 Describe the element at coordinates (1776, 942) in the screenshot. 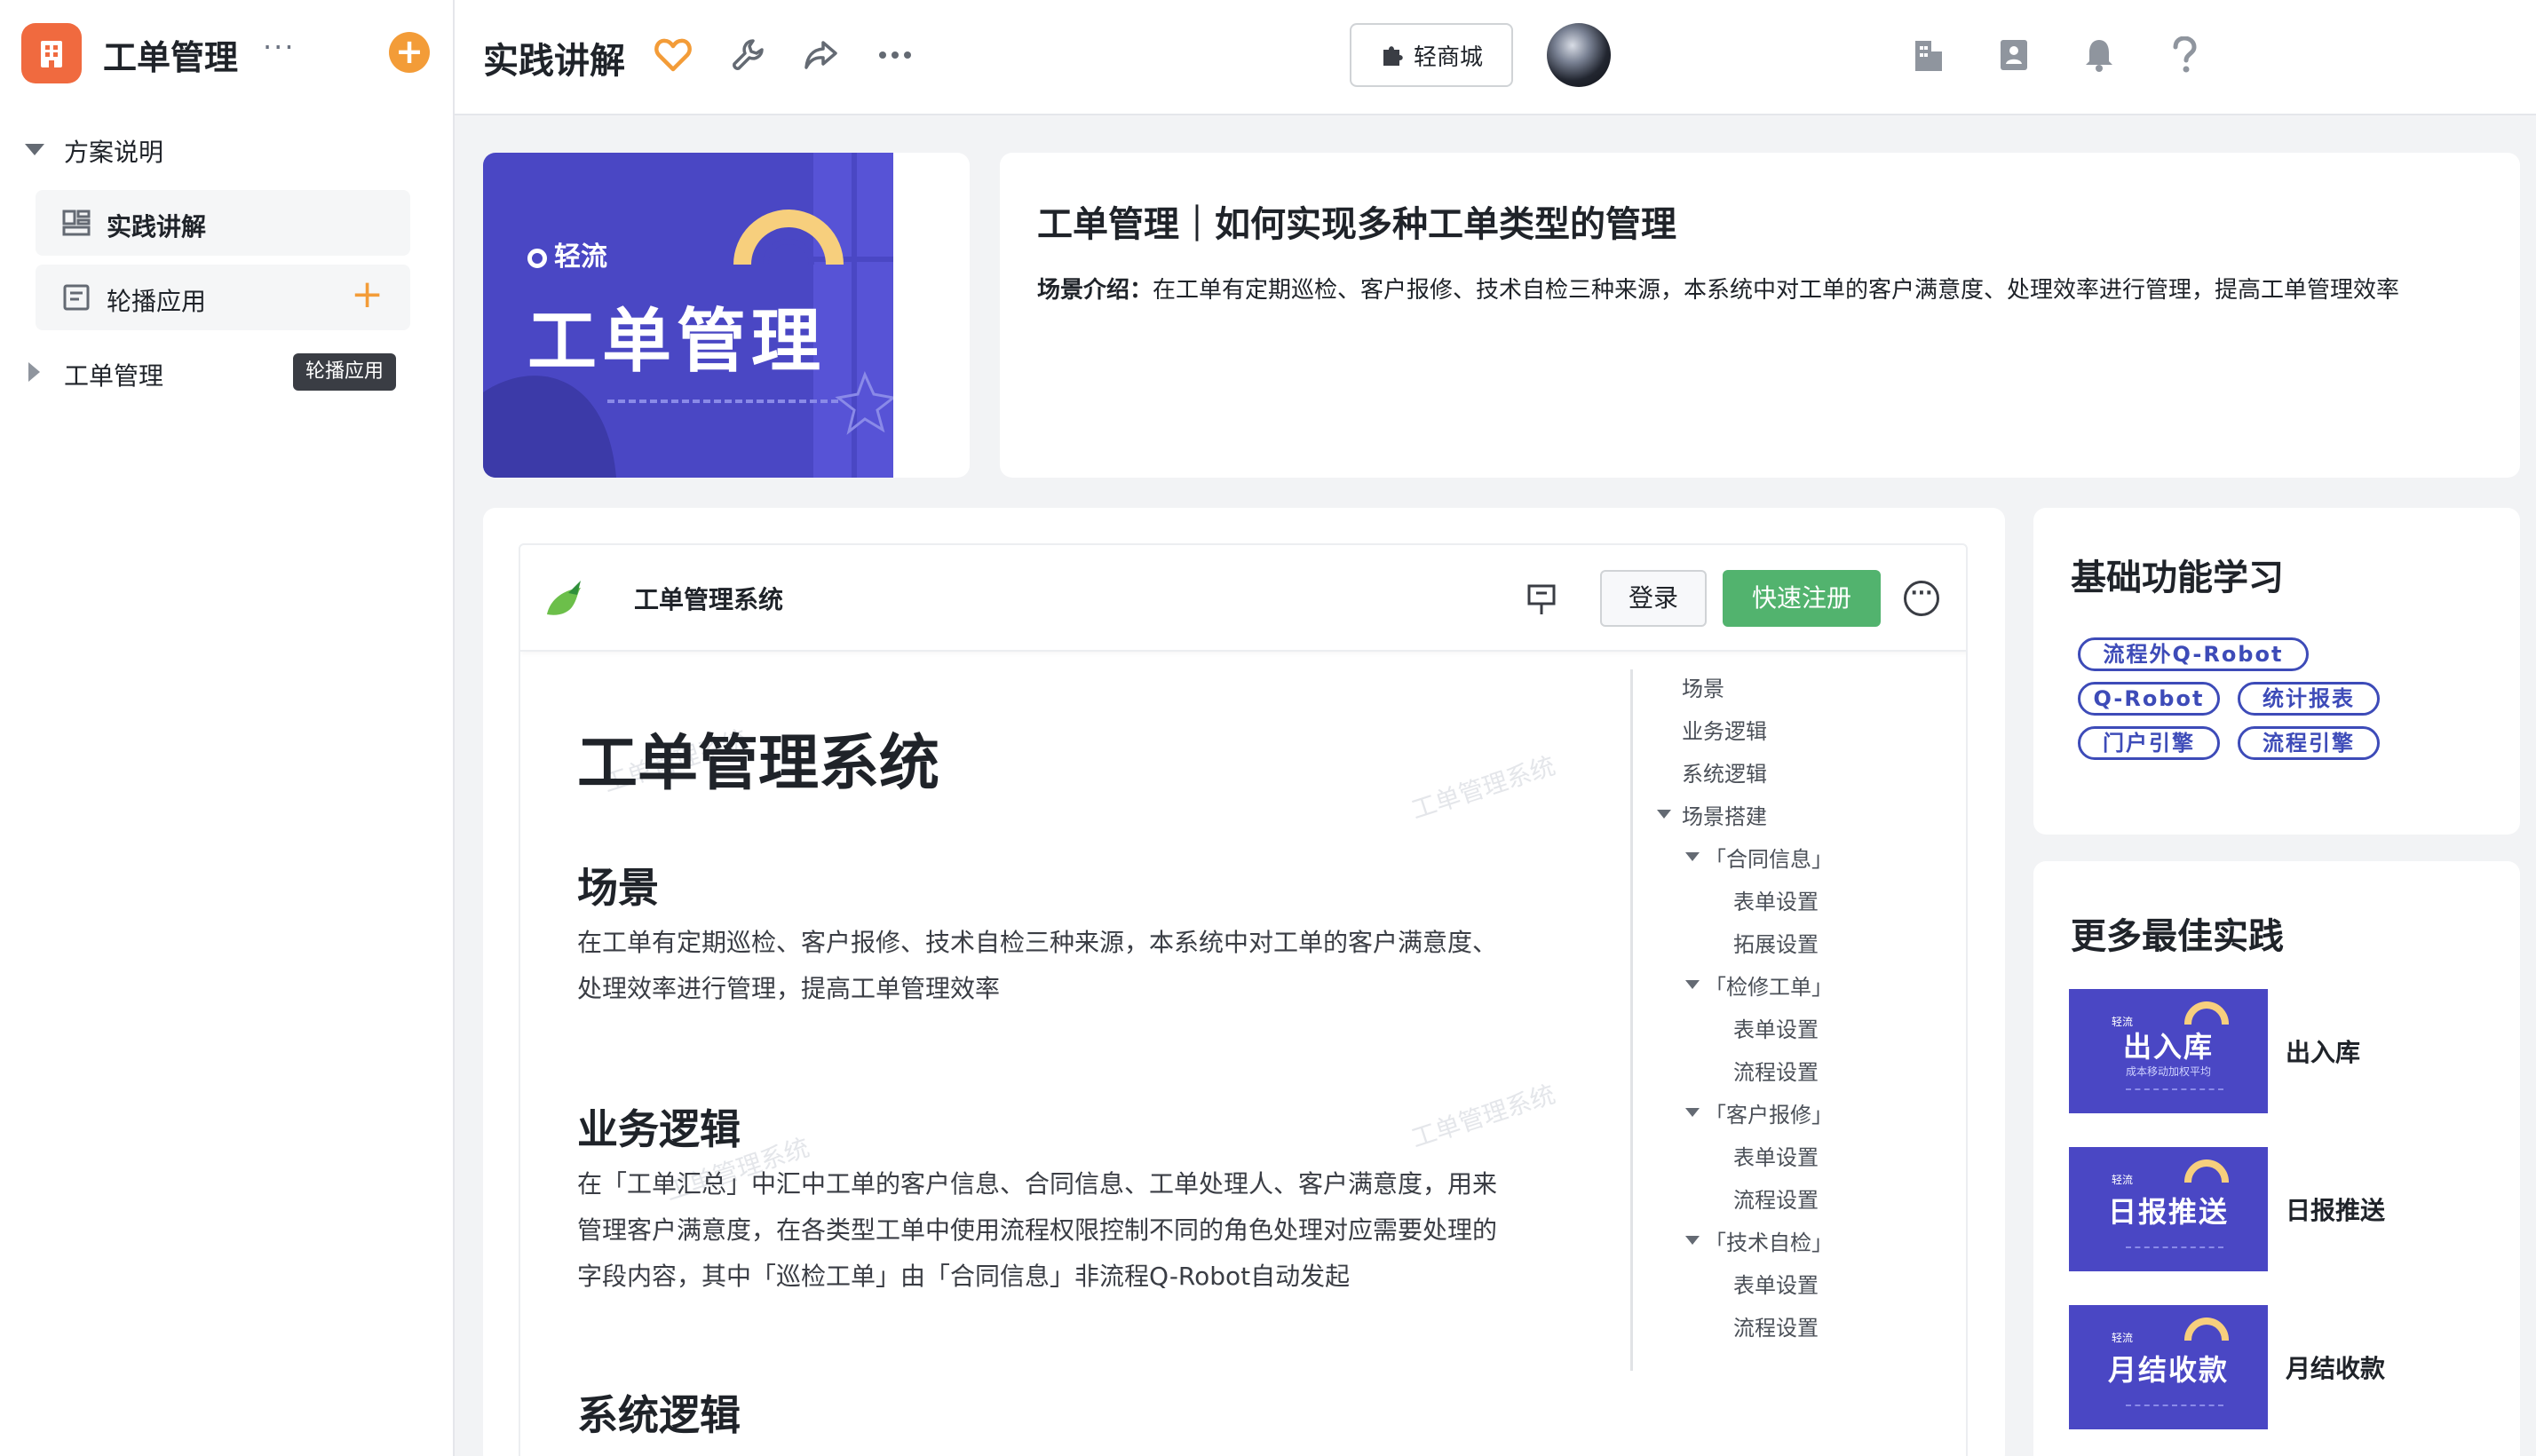

I see `toc-item: 拓展设置` at that location.